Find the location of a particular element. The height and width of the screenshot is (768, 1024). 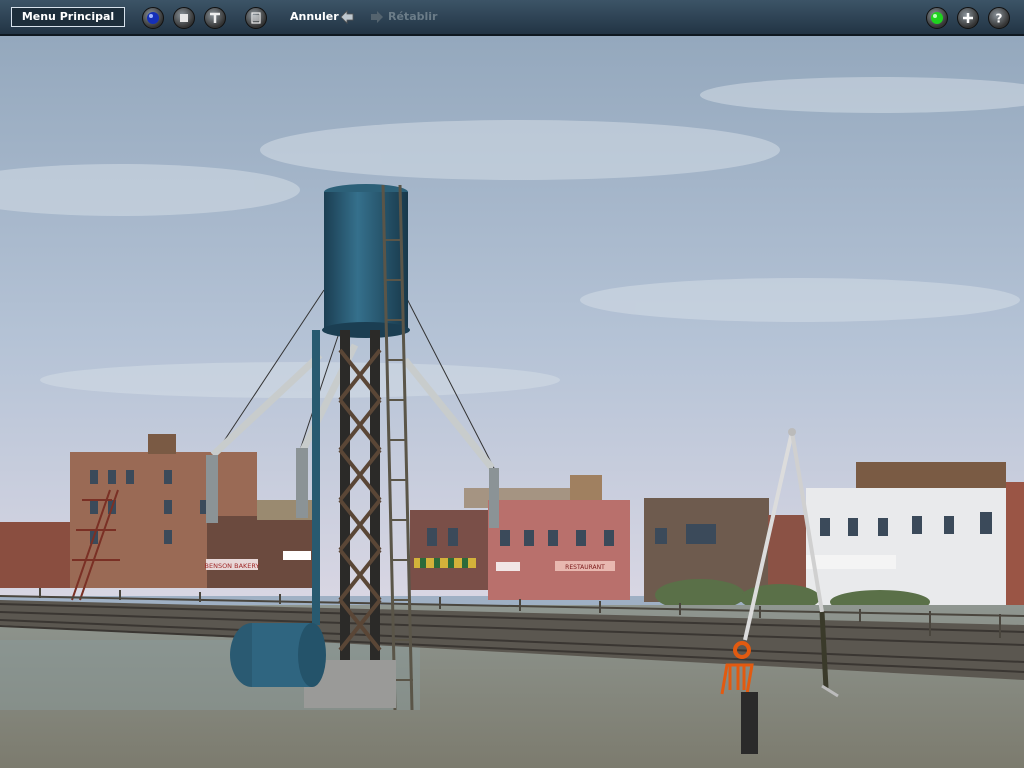

delete-icon is located at coordinates (256, 18).